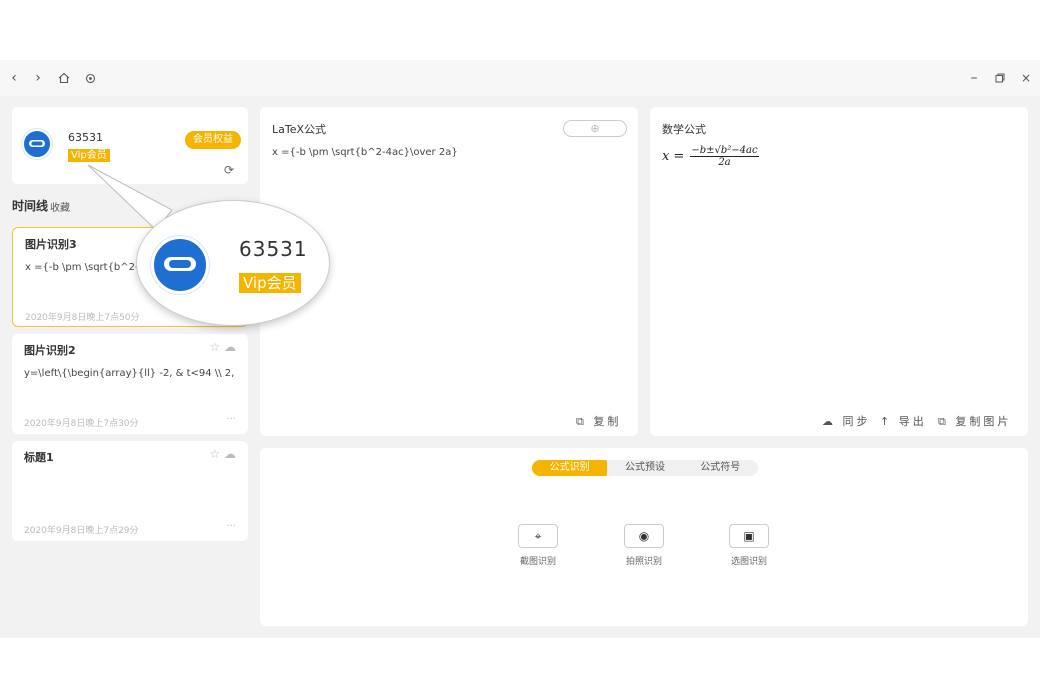 The height and width of the screenshot is (700, 1040). Describe the element at coordinates (81, 531) in the screenshot. I see `timeline-item-date: 2020年9月8日晚上7点29分` at that location.